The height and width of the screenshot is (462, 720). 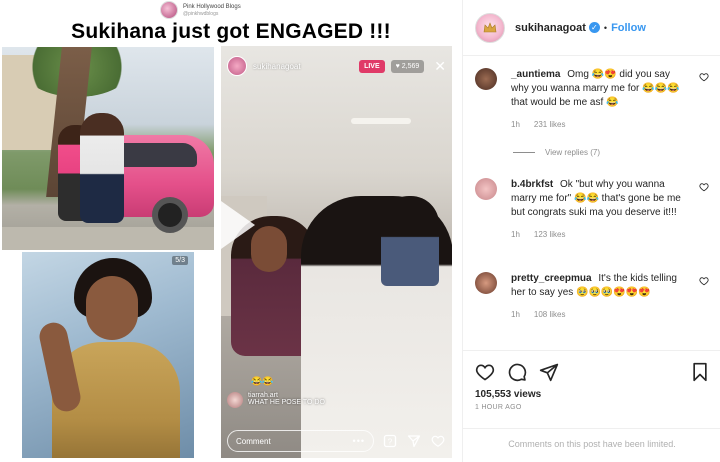 What do you see at coordinates (517, 372) in the screenshot?
I see `comment-icon` at bounding box center [517, 372].